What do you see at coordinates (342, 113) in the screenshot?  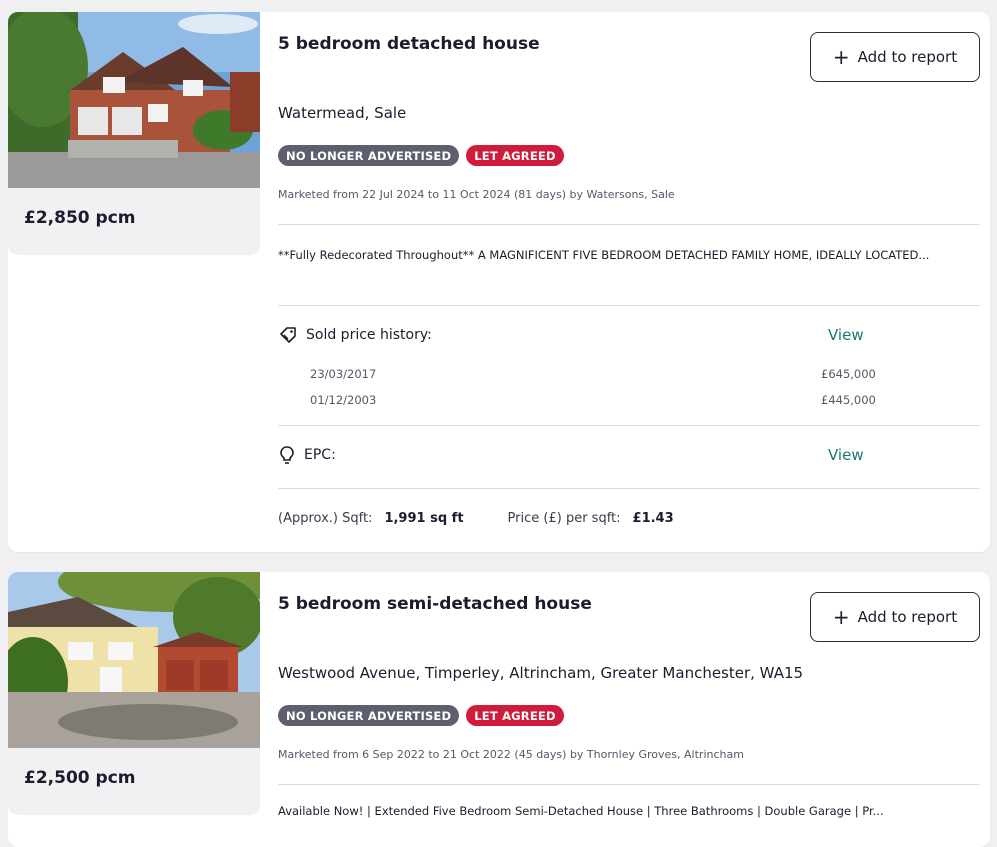 I see `property-address: Watermead, Sale` at bounding box center [342, 113].